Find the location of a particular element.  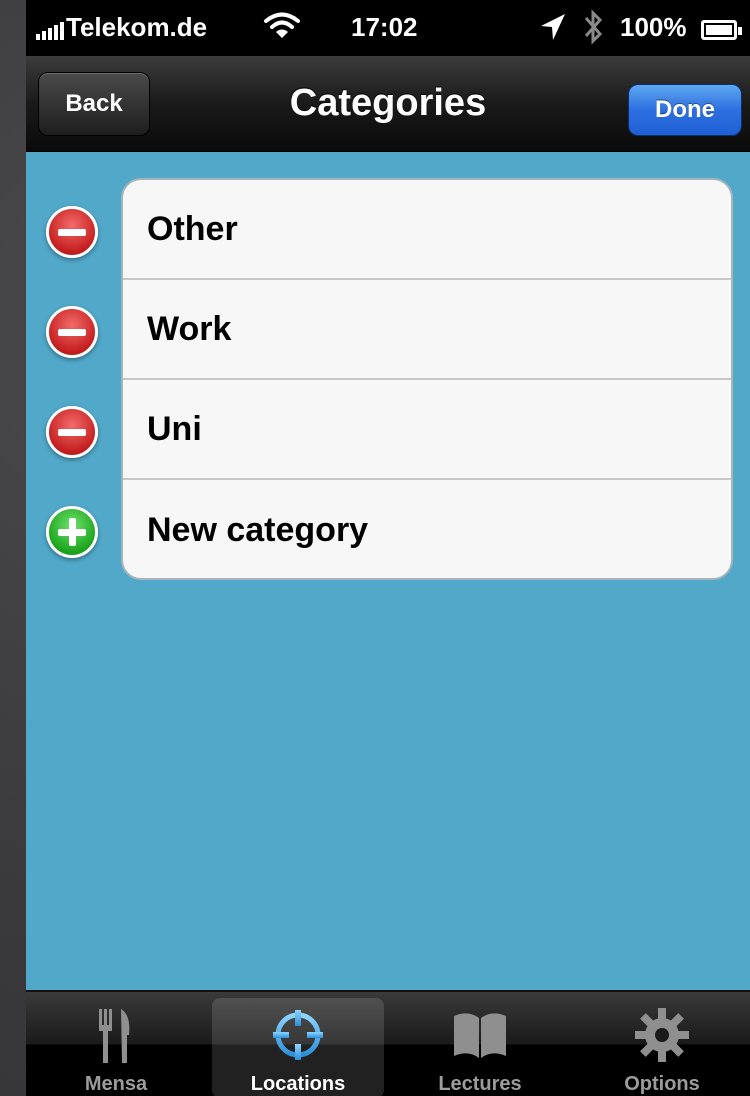

navigation-bar: Back Categories Done is located at coordinates (388, 104).